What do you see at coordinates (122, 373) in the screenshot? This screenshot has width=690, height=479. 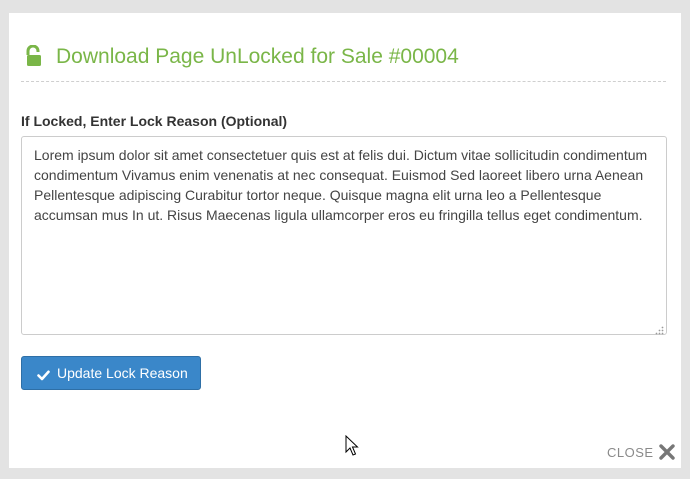 I see `update-button-label: Update Lock Reason` at bounding box center [122, 373].